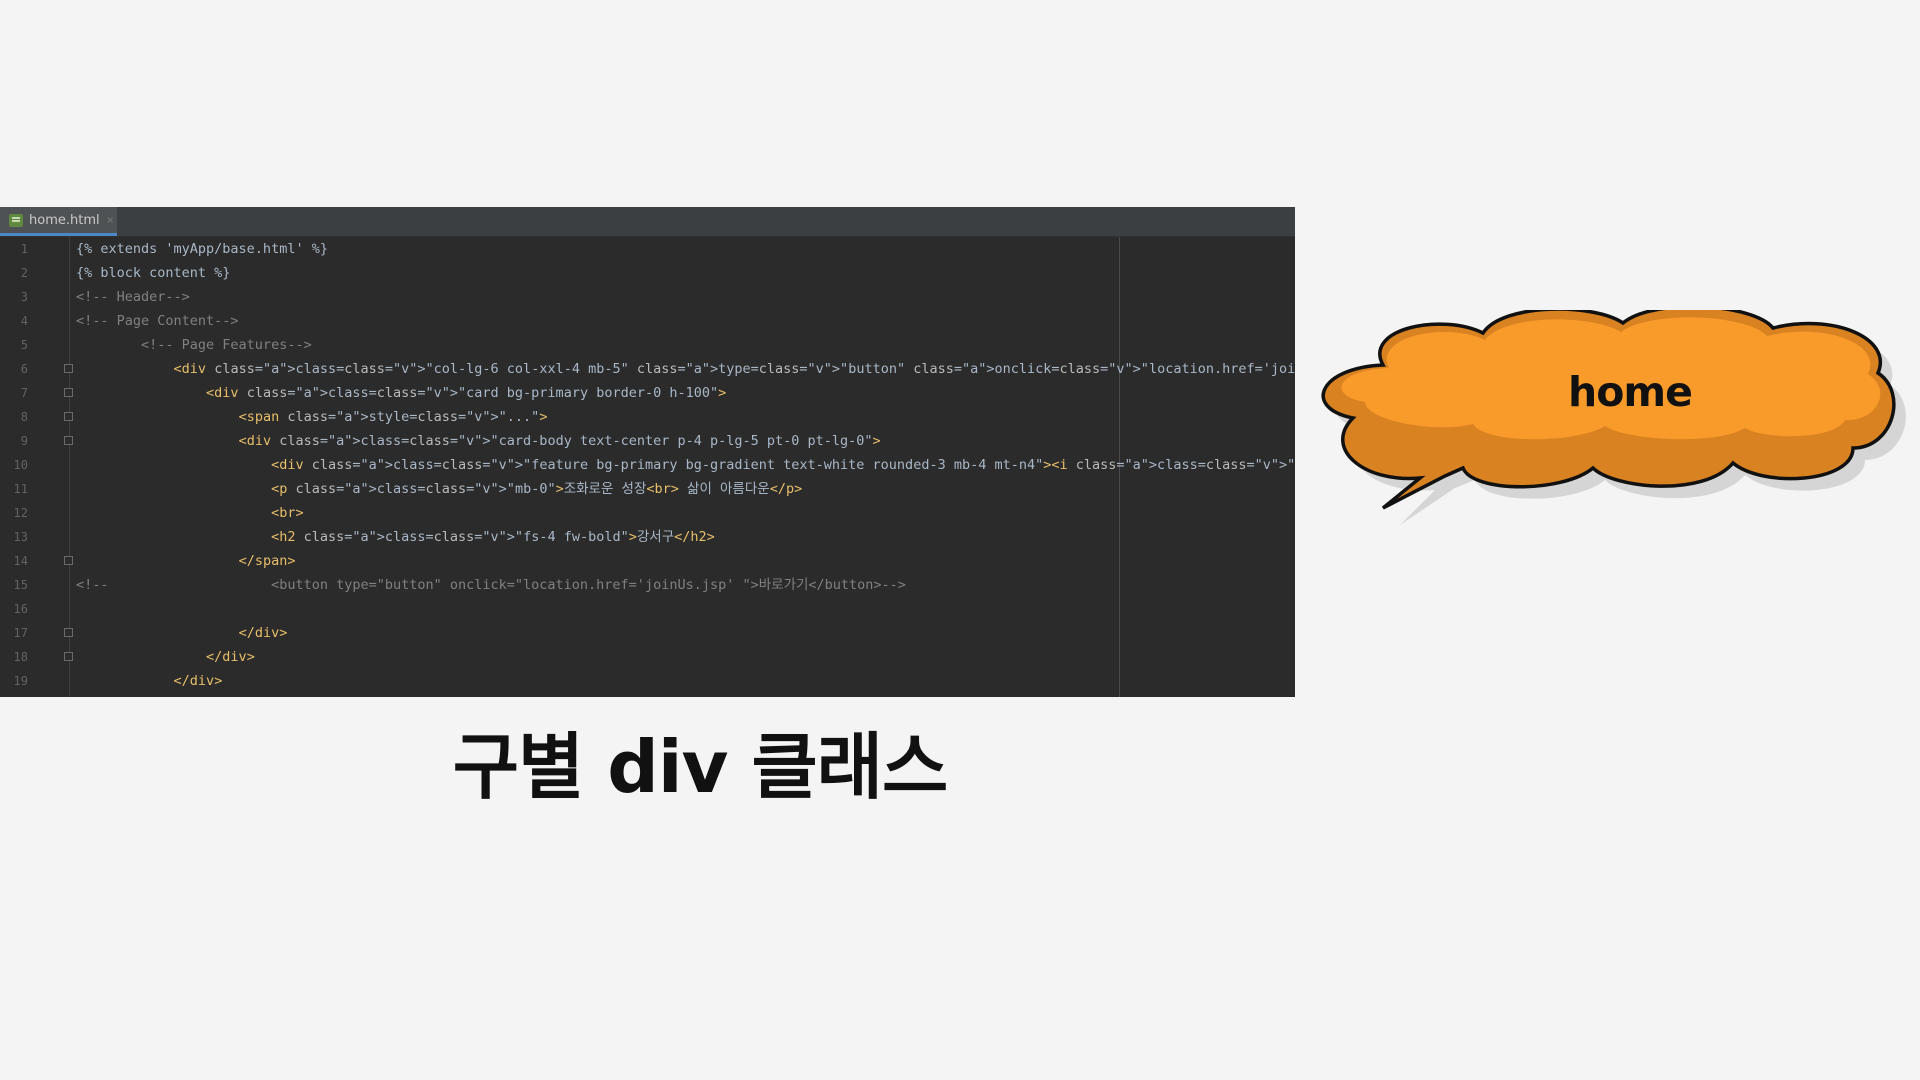  I want to click on code-line: 1 {% extends 'myApp/base.html' %}, so click(647, 249).